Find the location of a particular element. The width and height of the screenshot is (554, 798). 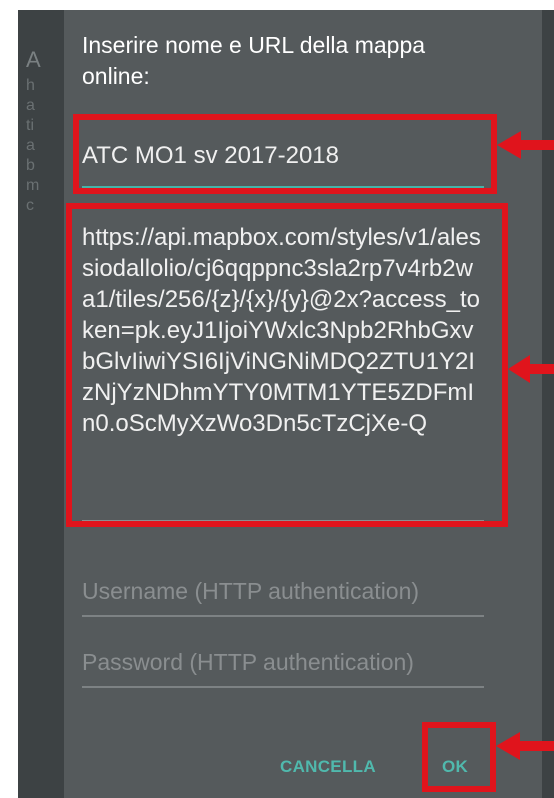

cancel-button: CANCELLA is located at coordinates (328, 767).